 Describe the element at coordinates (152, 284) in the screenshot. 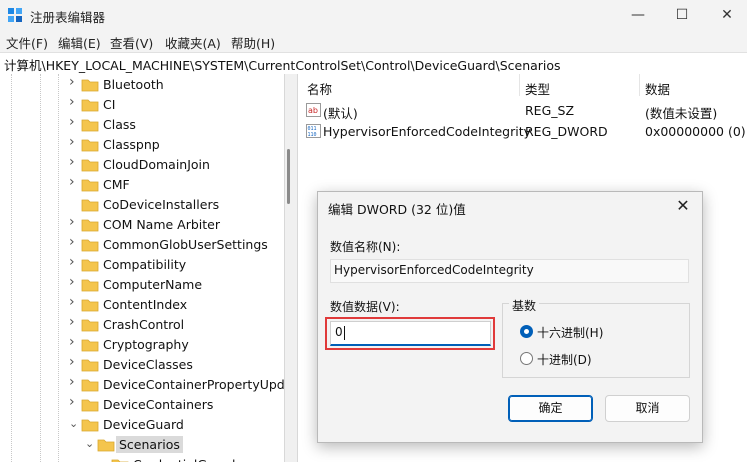

I see `tree-item-label: ComputerName` at that location.